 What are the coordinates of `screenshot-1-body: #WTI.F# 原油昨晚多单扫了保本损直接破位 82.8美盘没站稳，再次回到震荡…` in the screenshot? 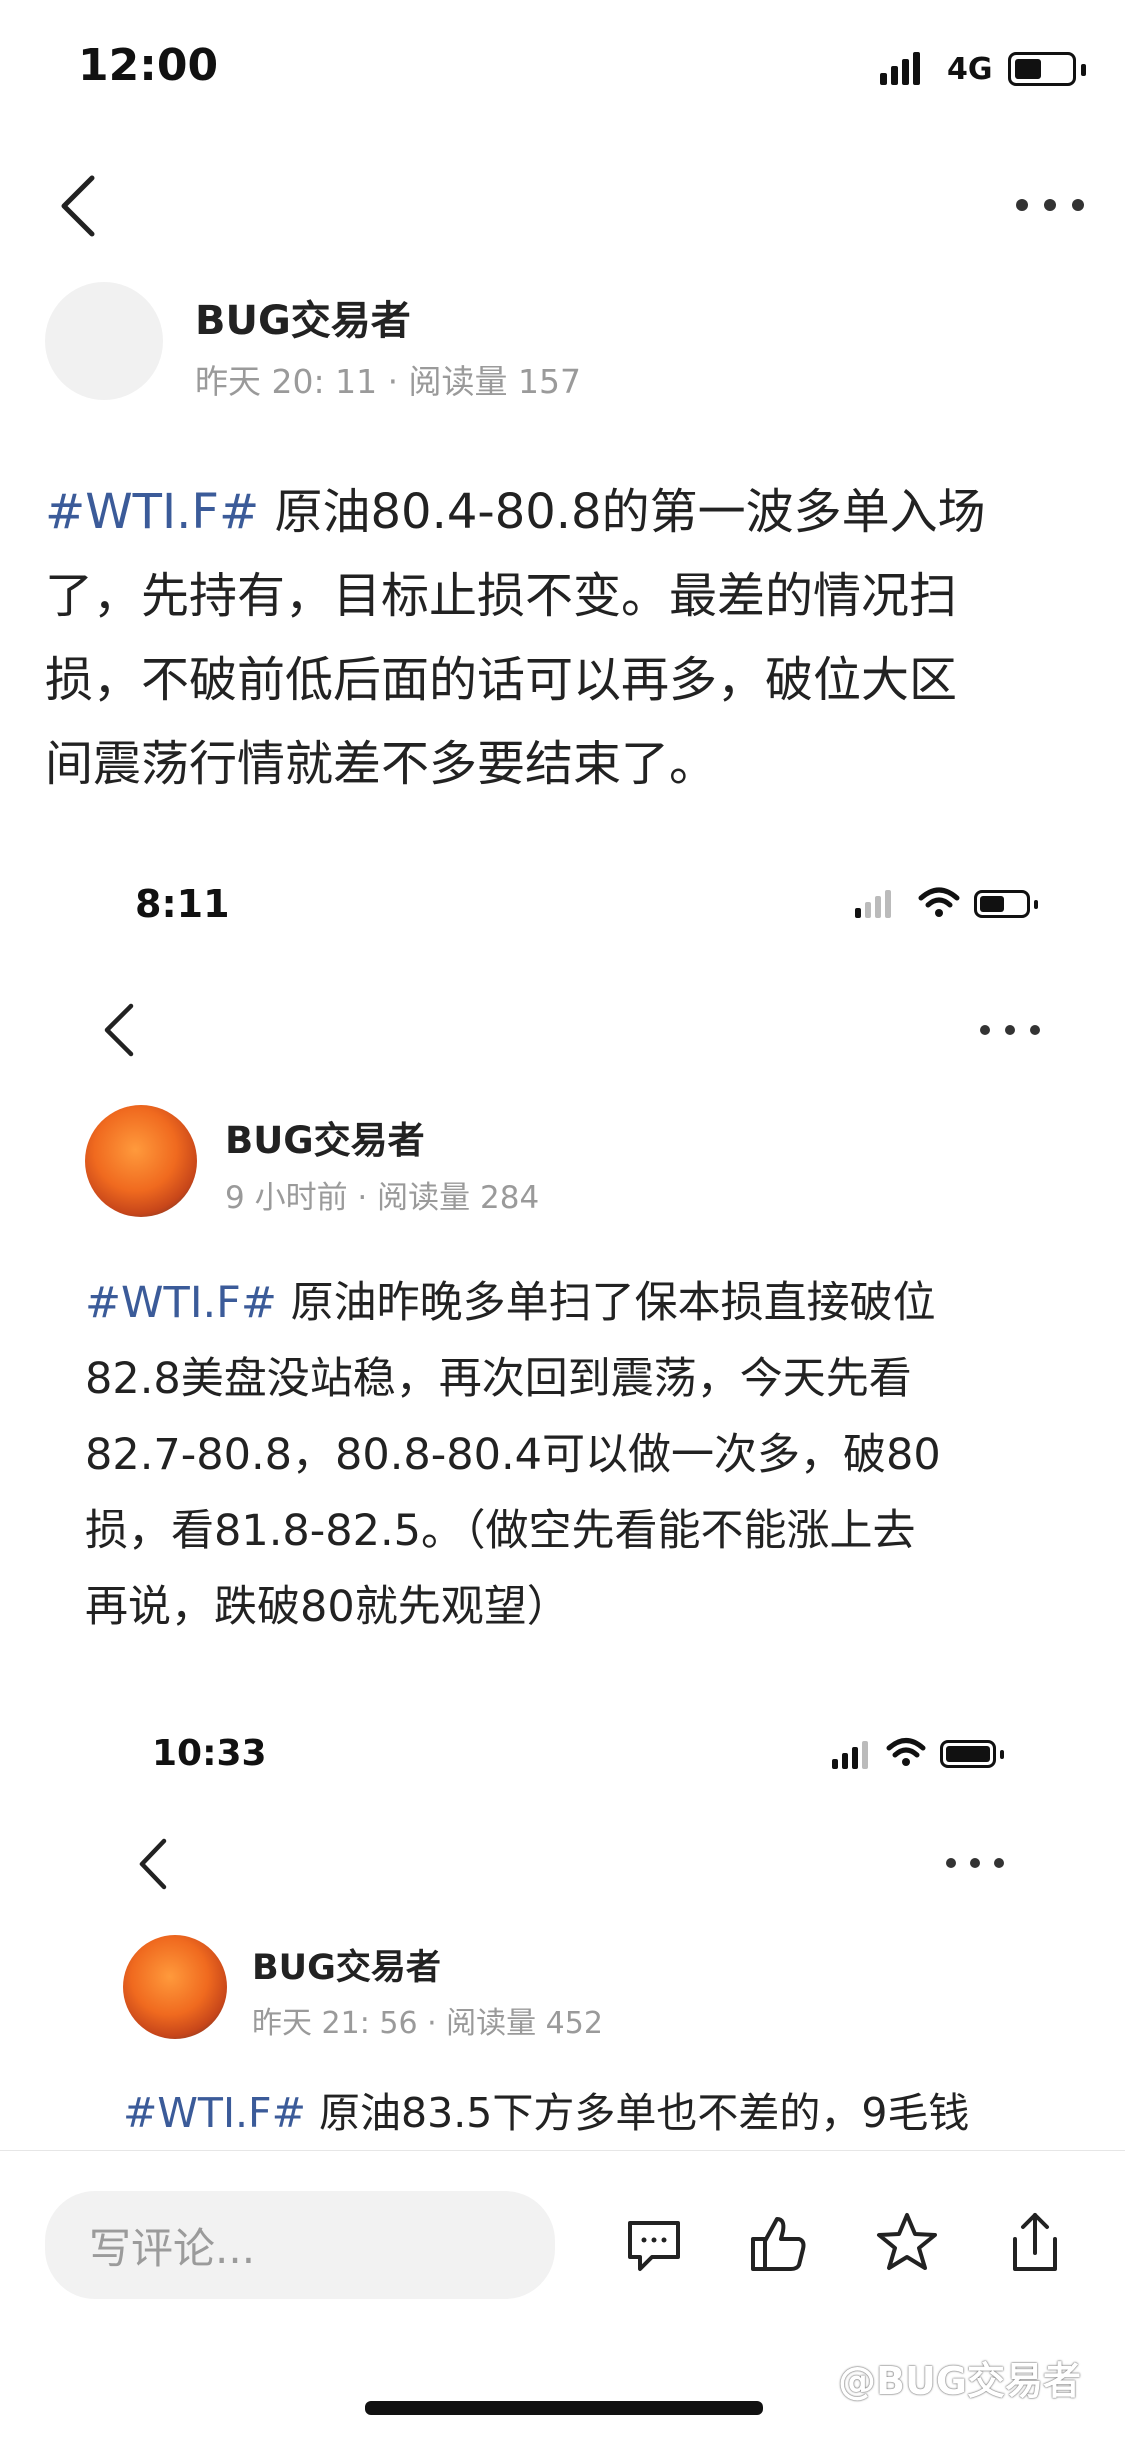 It's located at (585, 1455).